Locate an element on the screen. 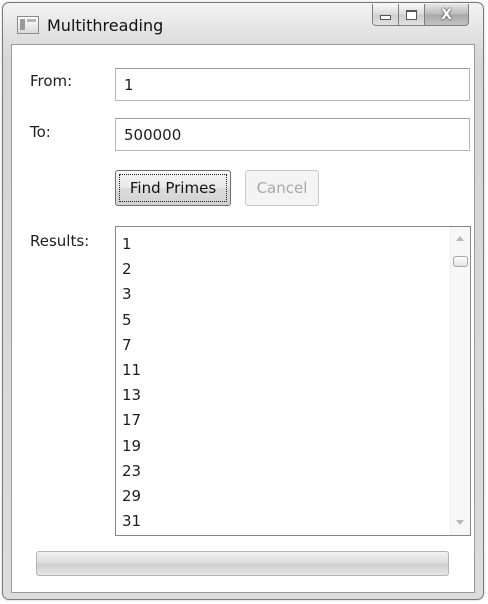 Image resolution: width=488 pixels, height=604 pixels. find-primes-button: Find Primes is located at coordinates (173, 188).